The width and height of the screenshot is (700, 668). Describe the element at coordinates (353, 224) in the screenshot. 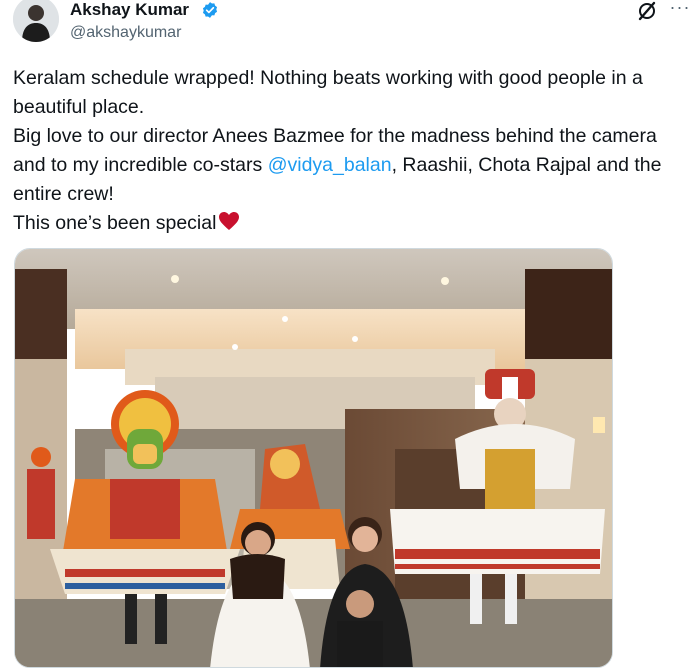

I see `tweet-line-3: This one’s been special` at that location.